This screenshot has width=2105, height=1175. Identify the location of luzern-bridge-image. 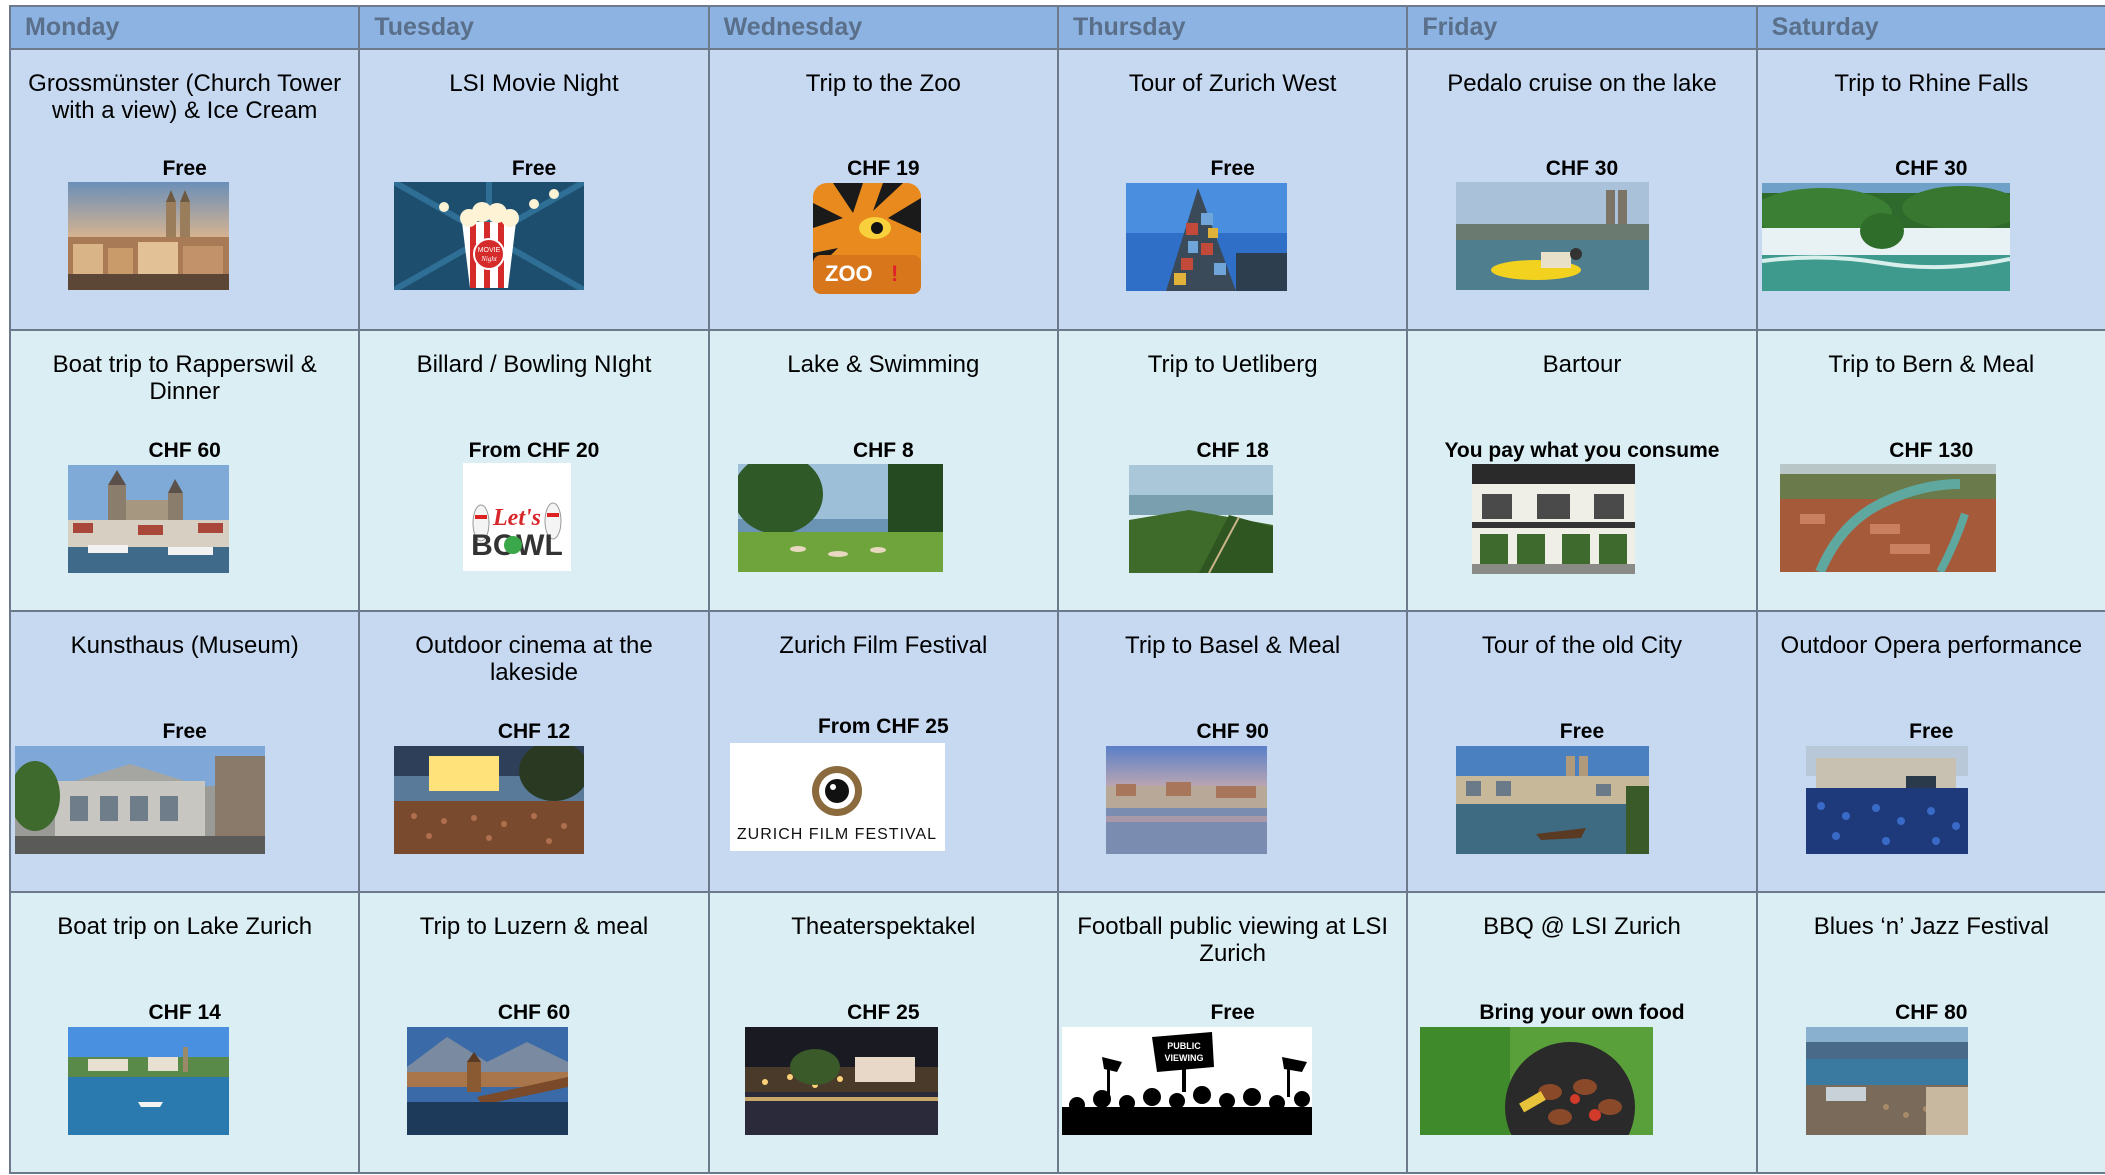
(488, 1081).